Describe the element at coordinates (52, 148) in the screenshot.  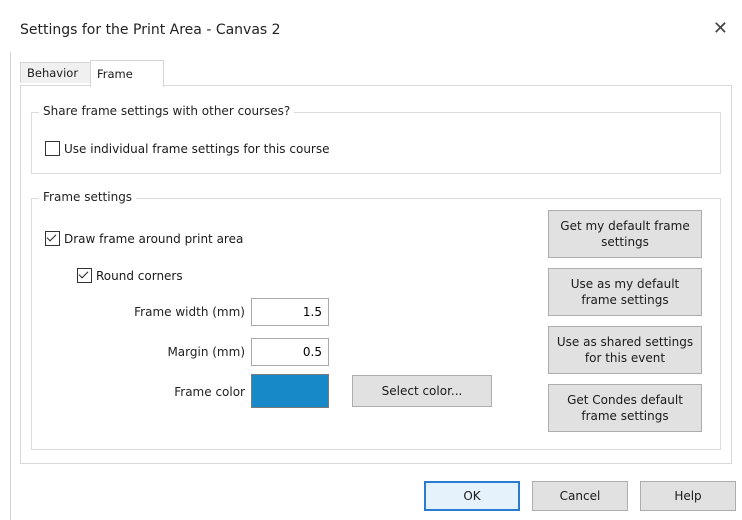
I see `checkbox-box` at that location.